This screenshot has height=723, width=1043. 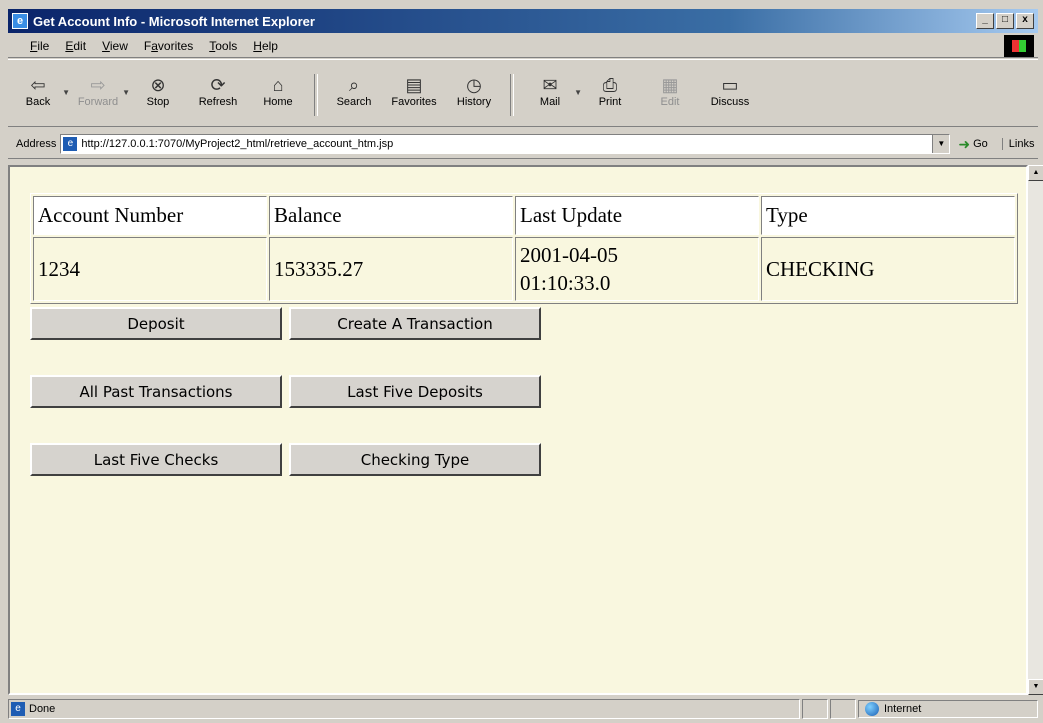 I want to click on stop-button: ⊗ Stop, so click(x=158, y=91).